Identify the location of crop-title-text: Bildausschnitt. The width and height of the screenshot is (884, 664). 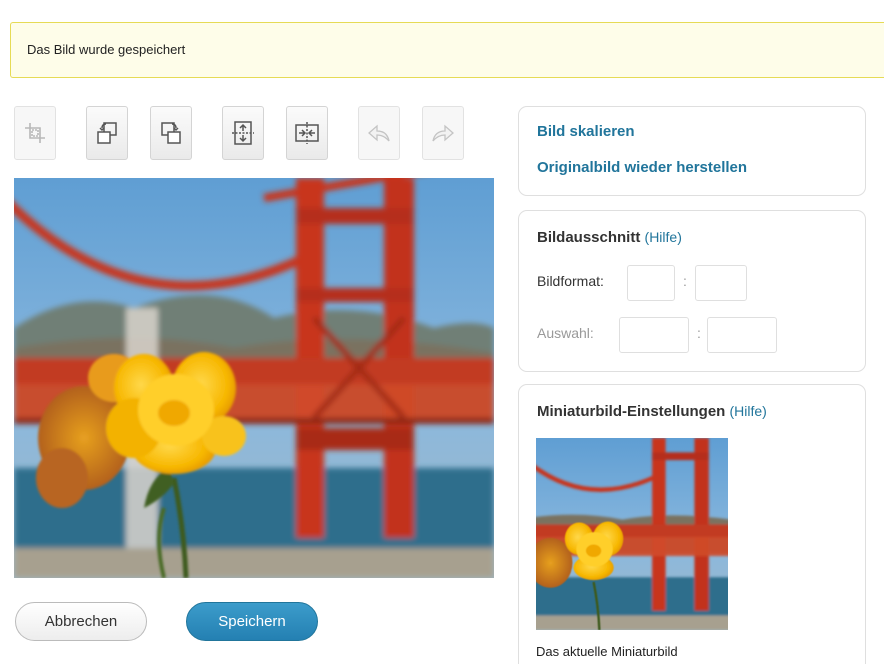
(589, 237).